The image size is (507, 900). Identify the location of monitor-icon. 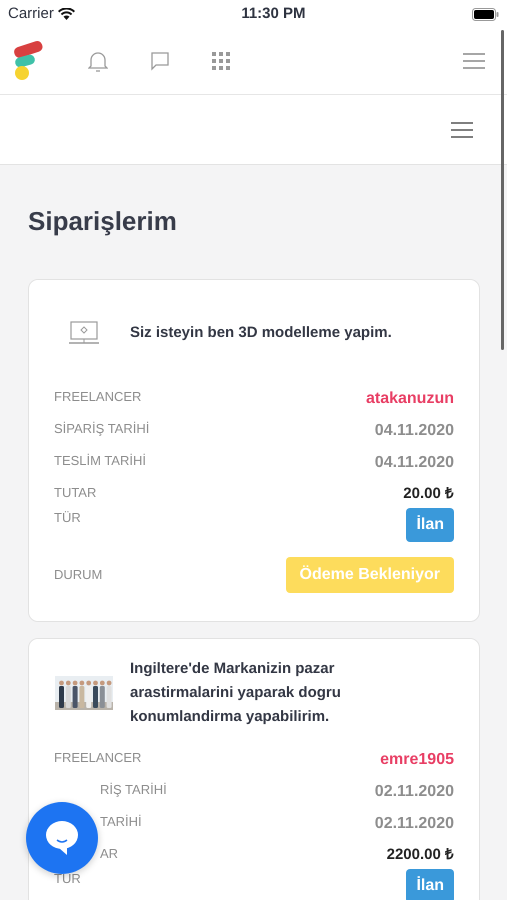
(84, 333).